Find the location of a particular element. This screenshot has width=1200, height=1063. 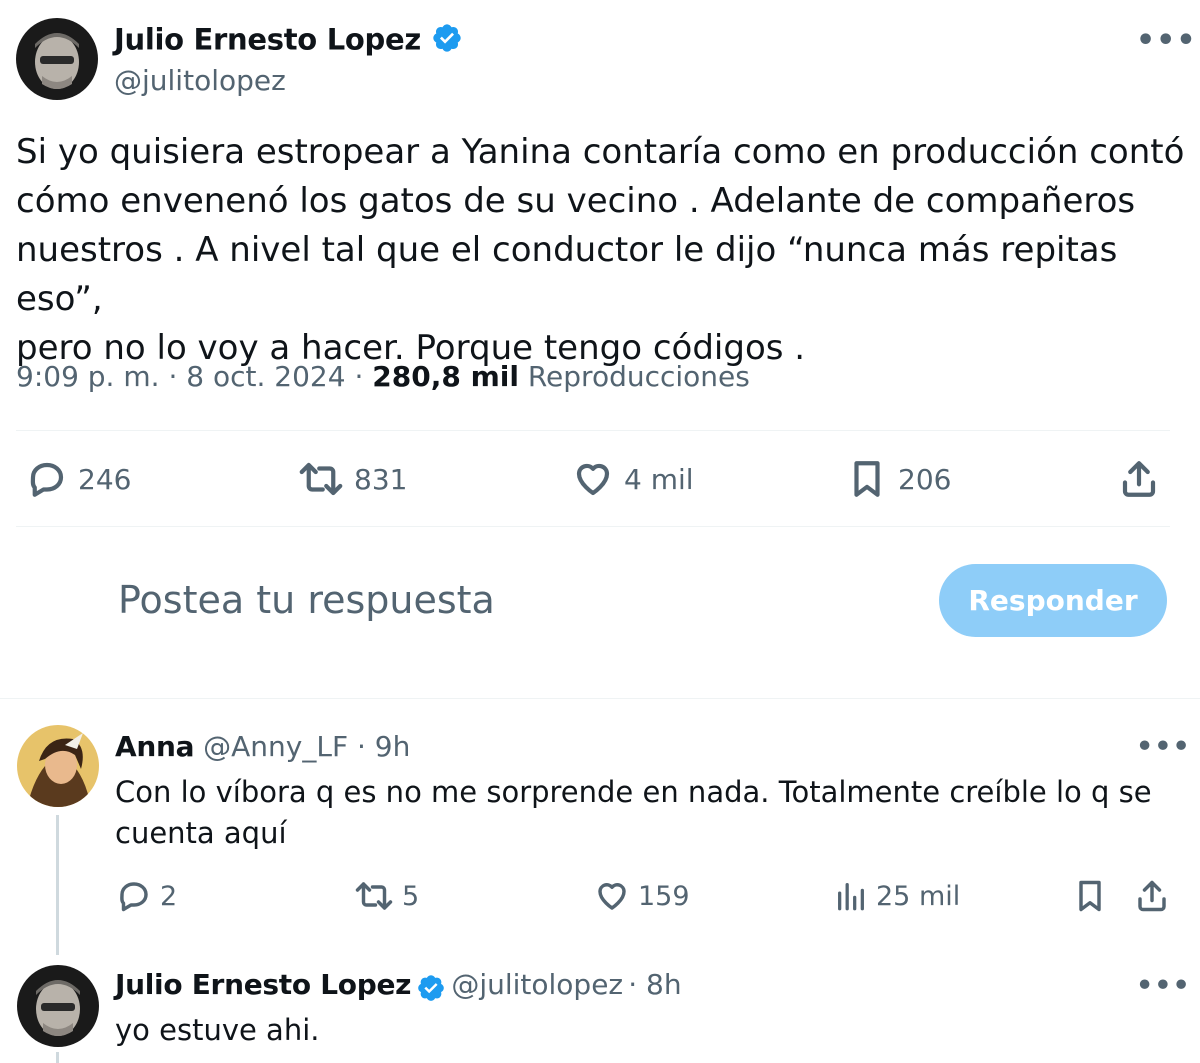

views-icon is located at coordinates (851, 897).